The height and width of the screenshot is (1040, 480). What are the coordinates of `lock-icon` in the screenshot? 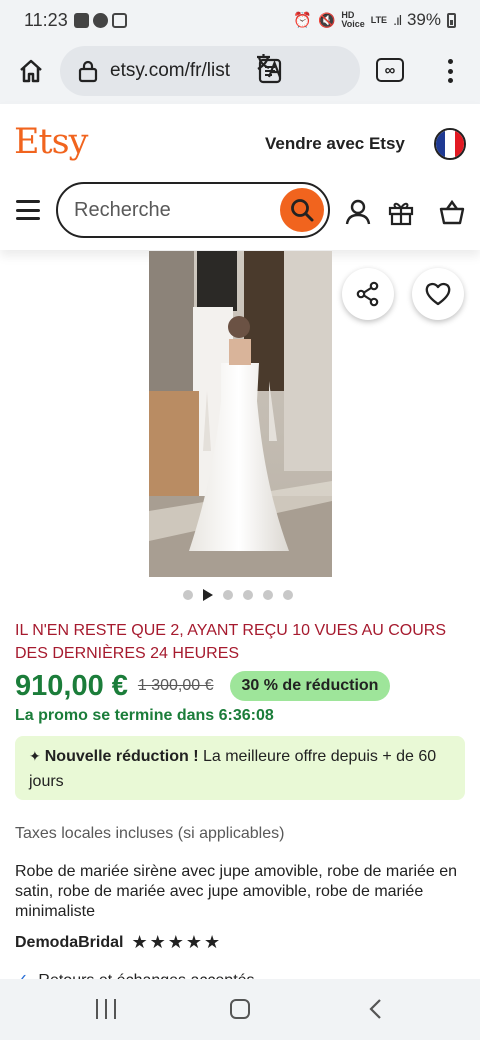 It's located at (88, 71).